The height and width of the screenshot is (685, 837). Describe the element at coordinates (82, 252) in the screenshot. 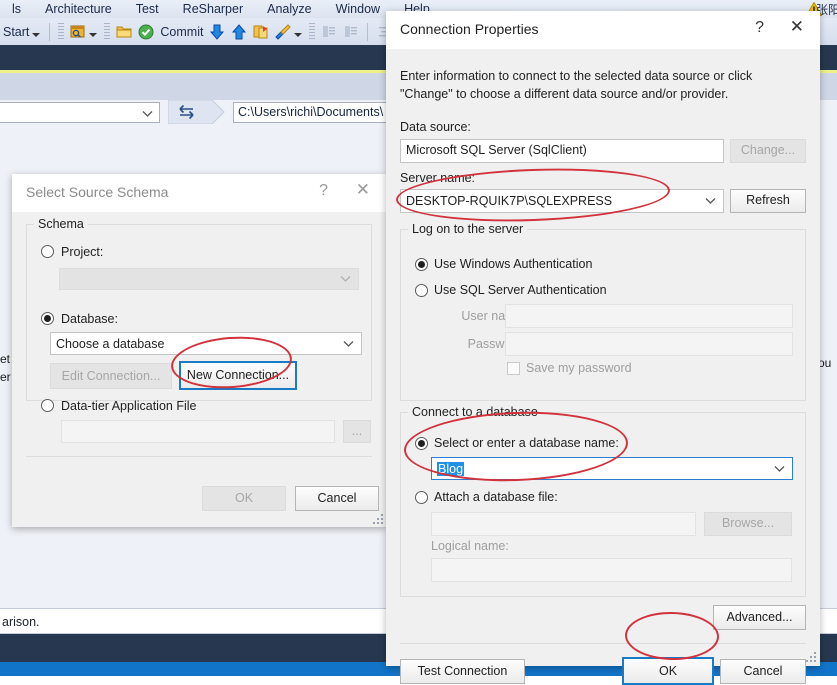

I see `radio-project-label: Project:` at that location.